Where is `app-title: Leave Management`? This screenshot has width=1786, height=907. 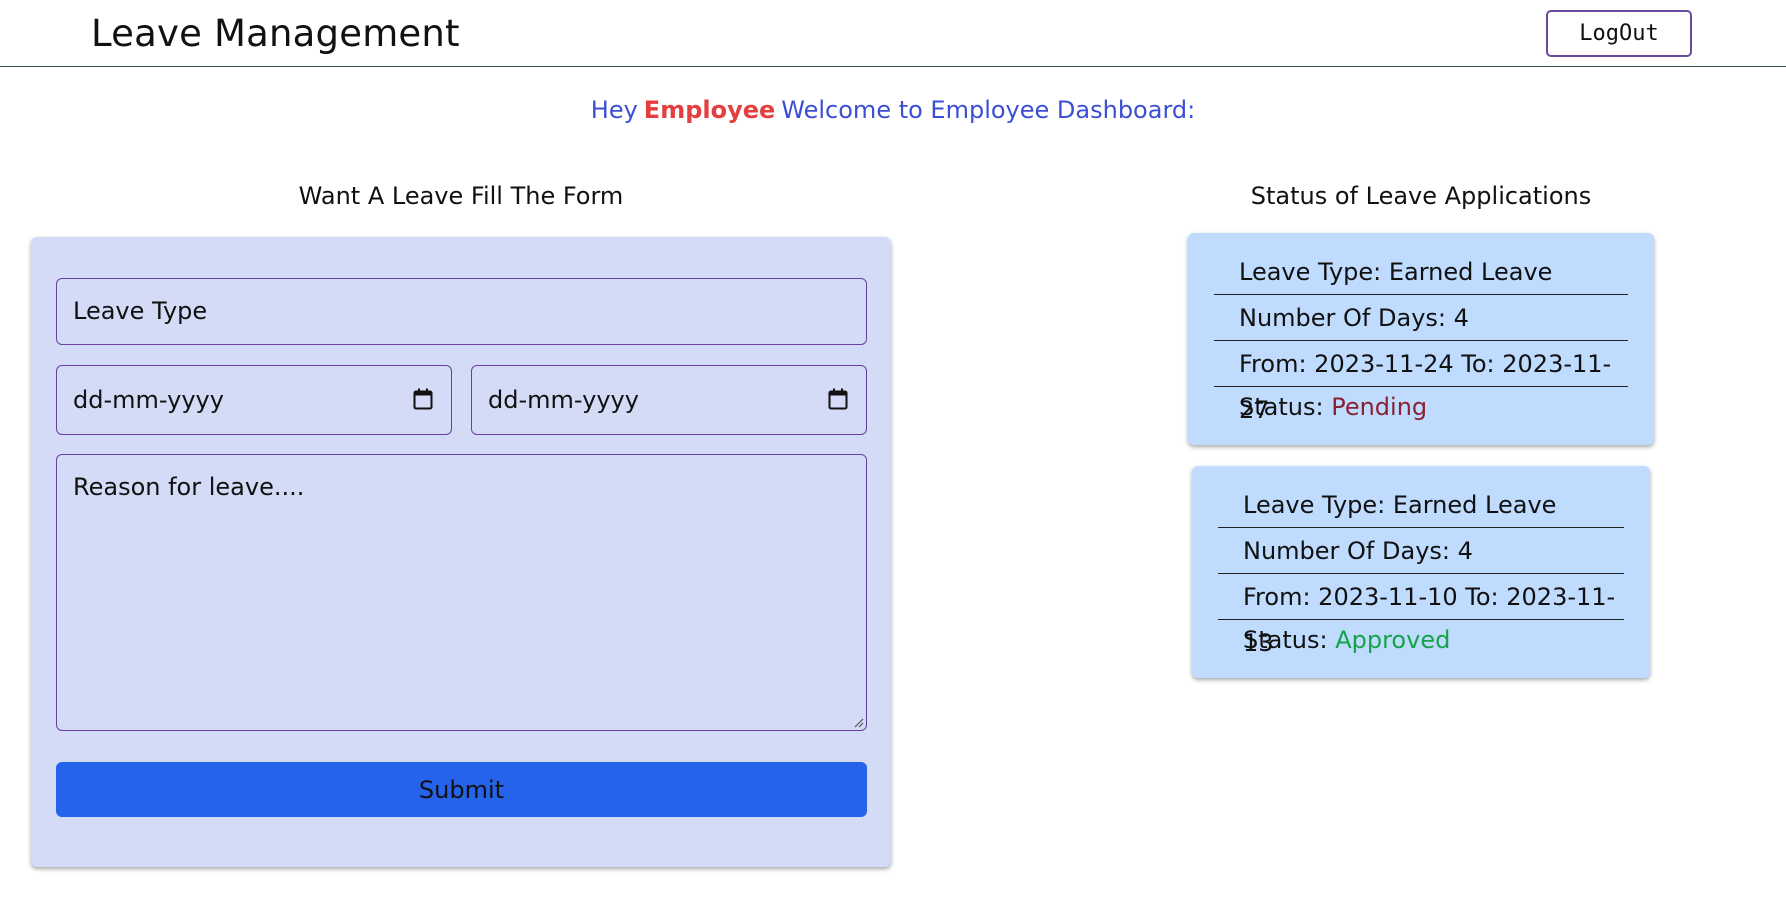
app-title: Leave Management is located at coordinates (275, 33).